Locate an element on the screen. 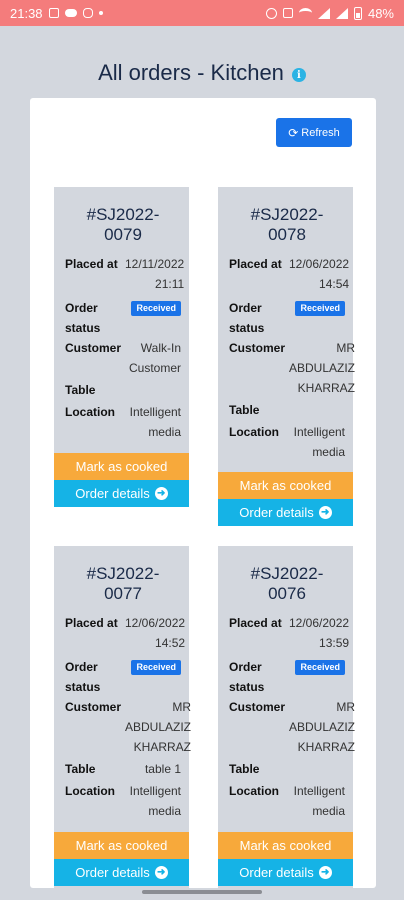 The image size is (404, 900). placed-at-value: 12/11/2022 21:11 is located at coordinates (155, 274).